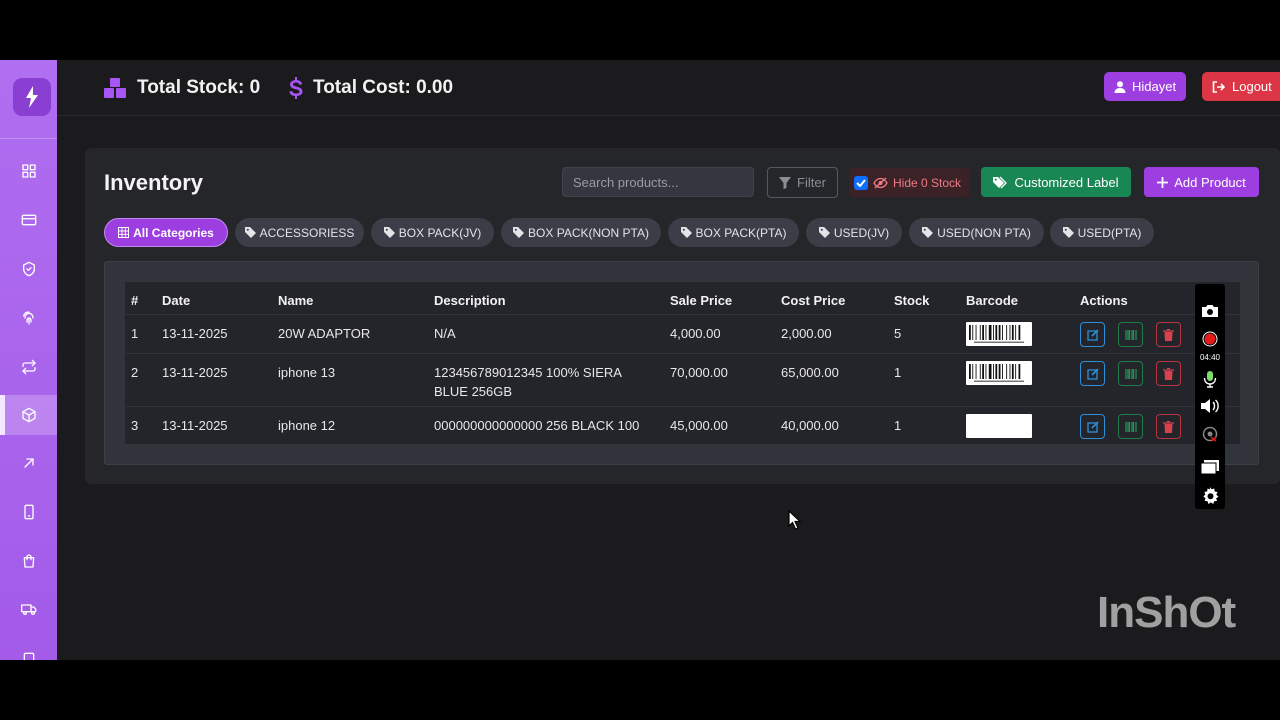 This screenshot has height=720, width=1280. I want to click on row-name: iphone 12, so click(307, 425).